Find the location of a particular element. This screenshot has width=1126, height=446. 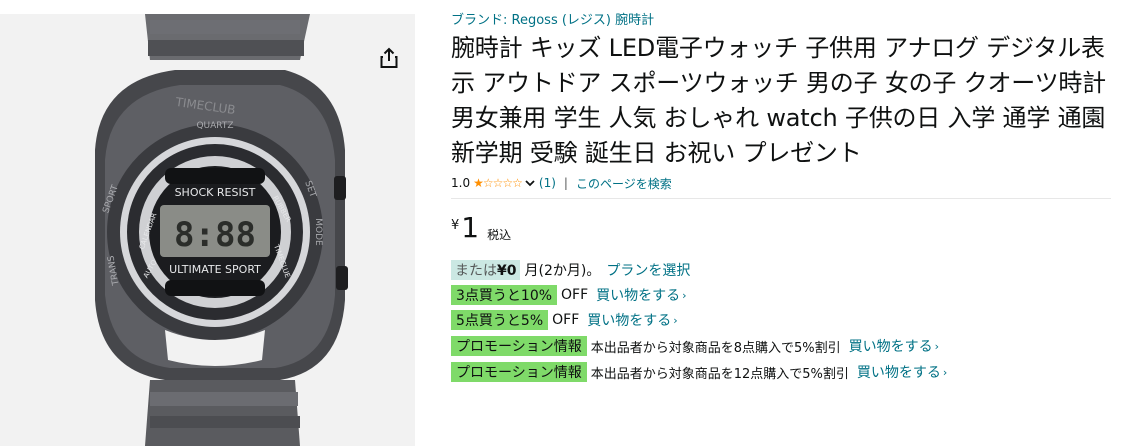

select-plan-link: プランを選択 is located at coordinates (648, 270).